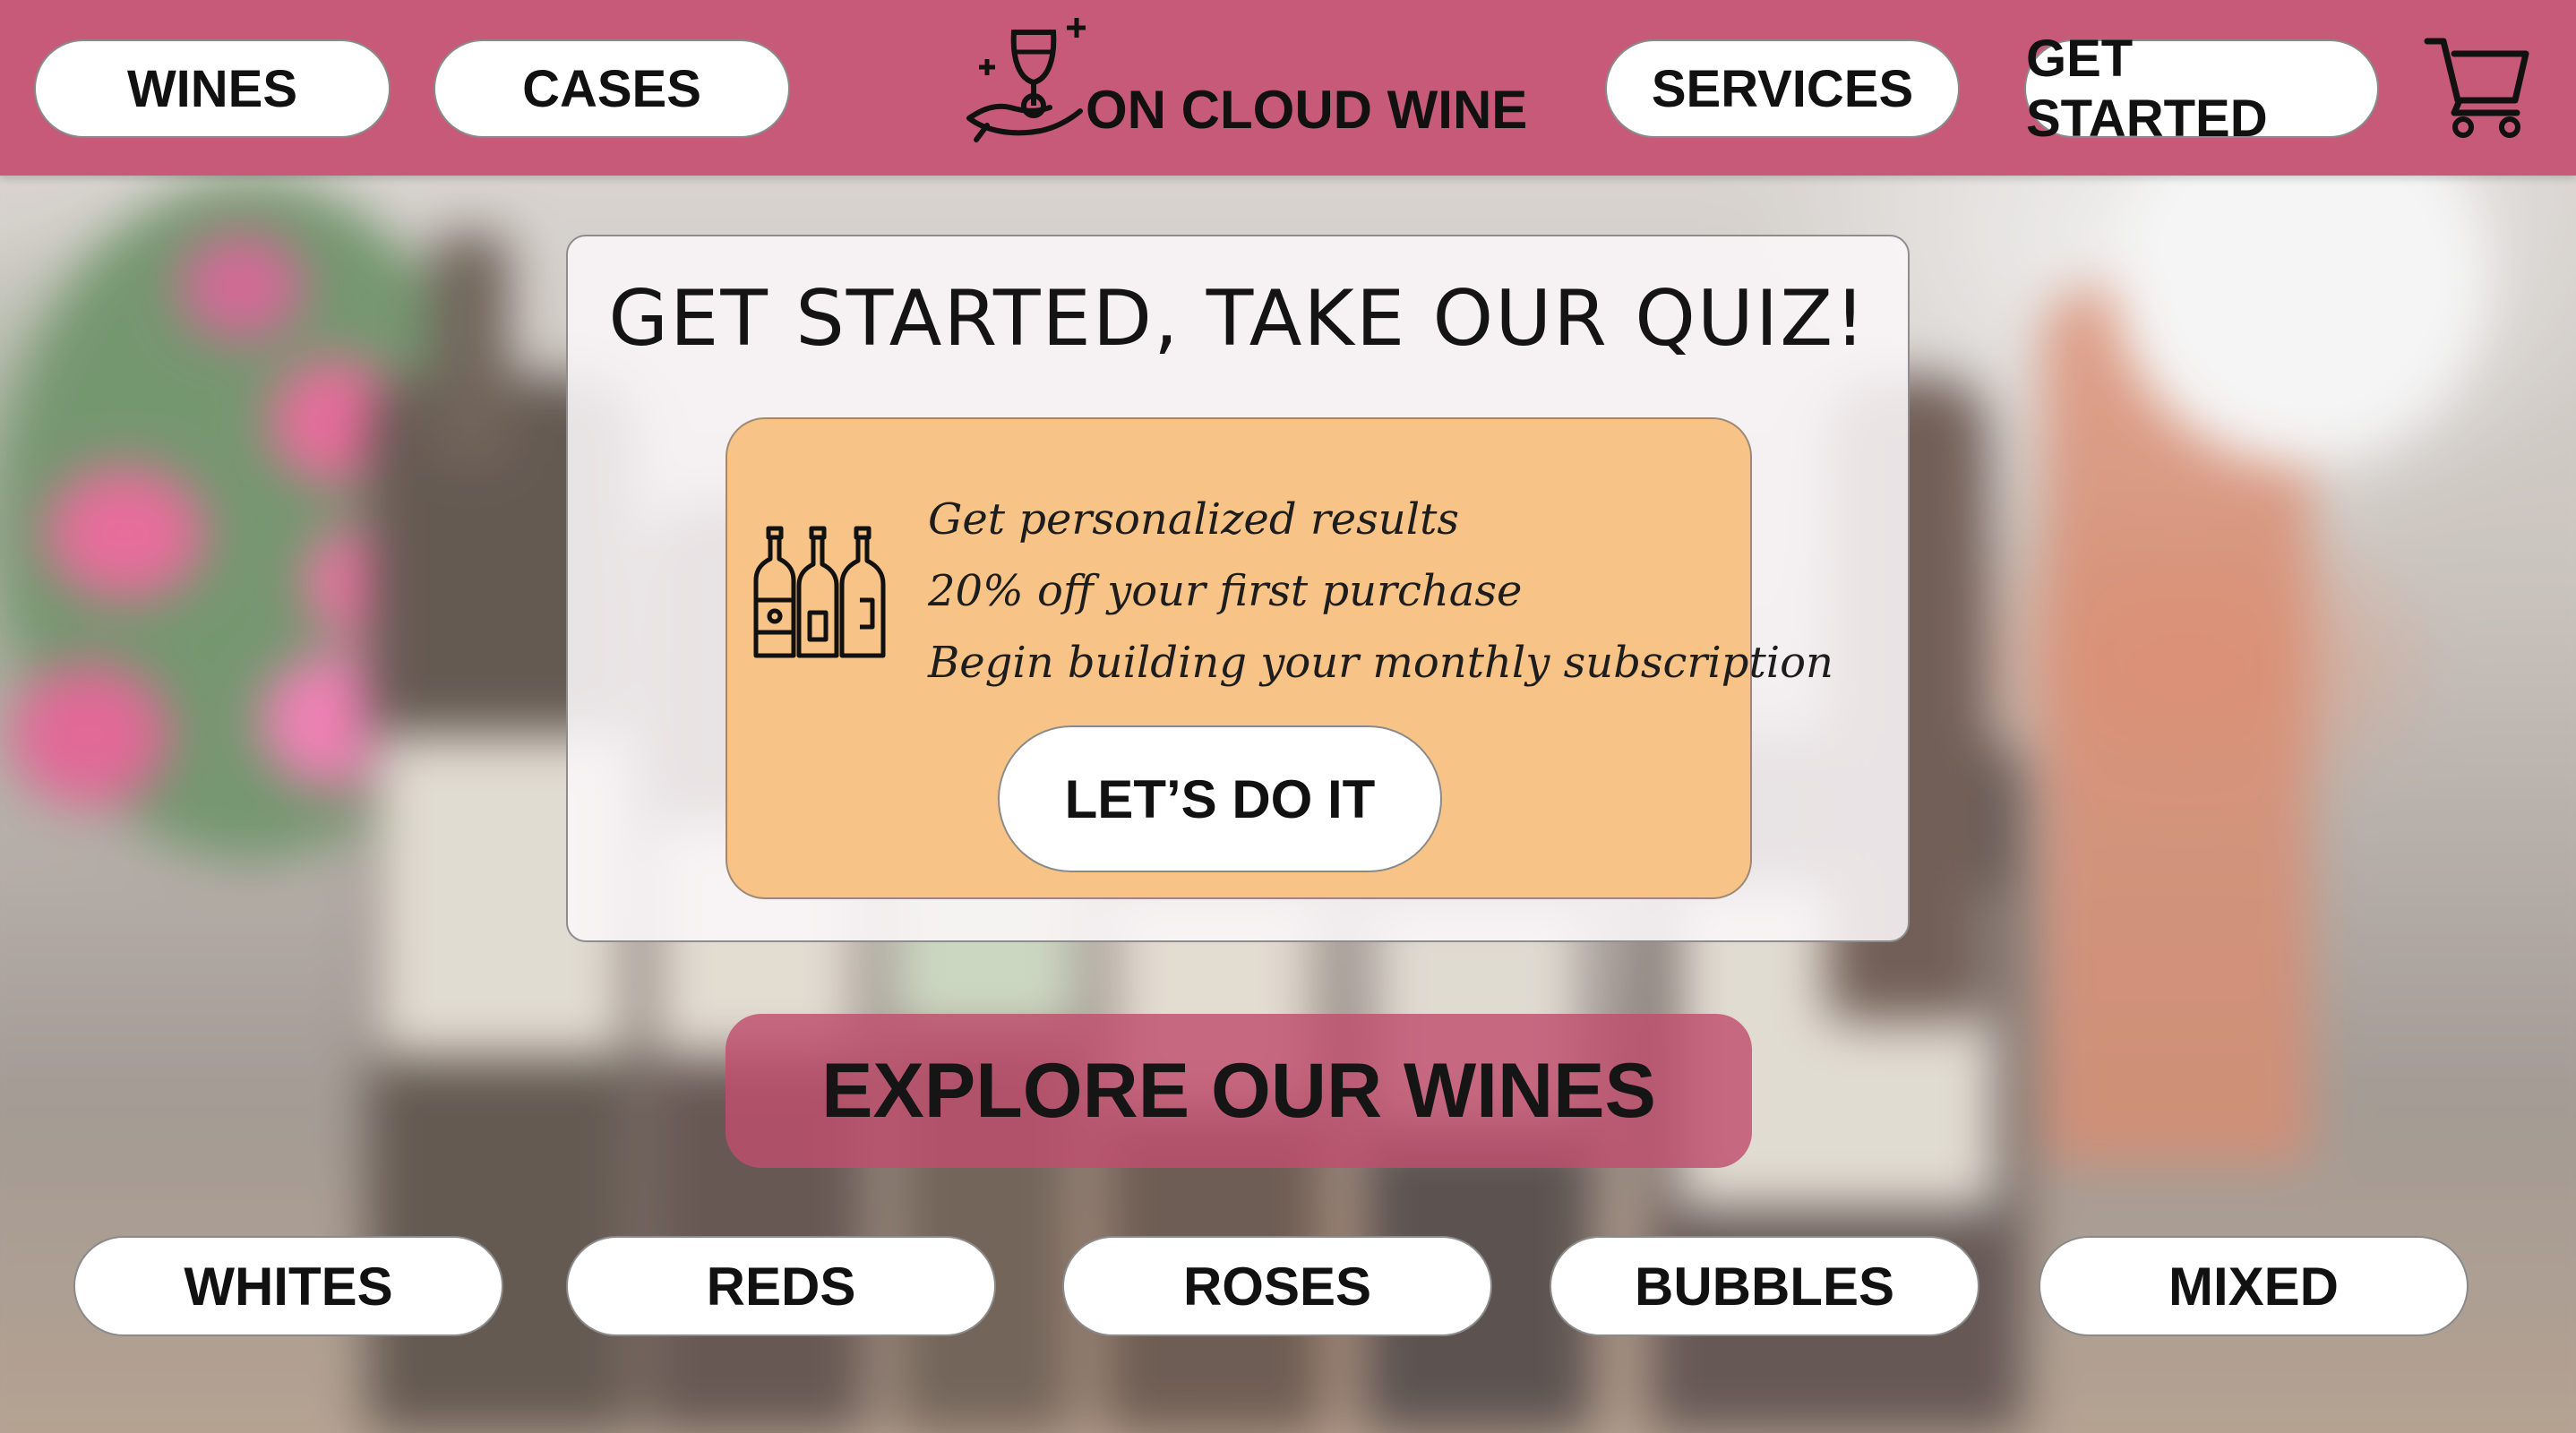 The width and height of the screenshot is (2576, 1433). I want to click on nav-cases-button: CASES, so click(612, 88).